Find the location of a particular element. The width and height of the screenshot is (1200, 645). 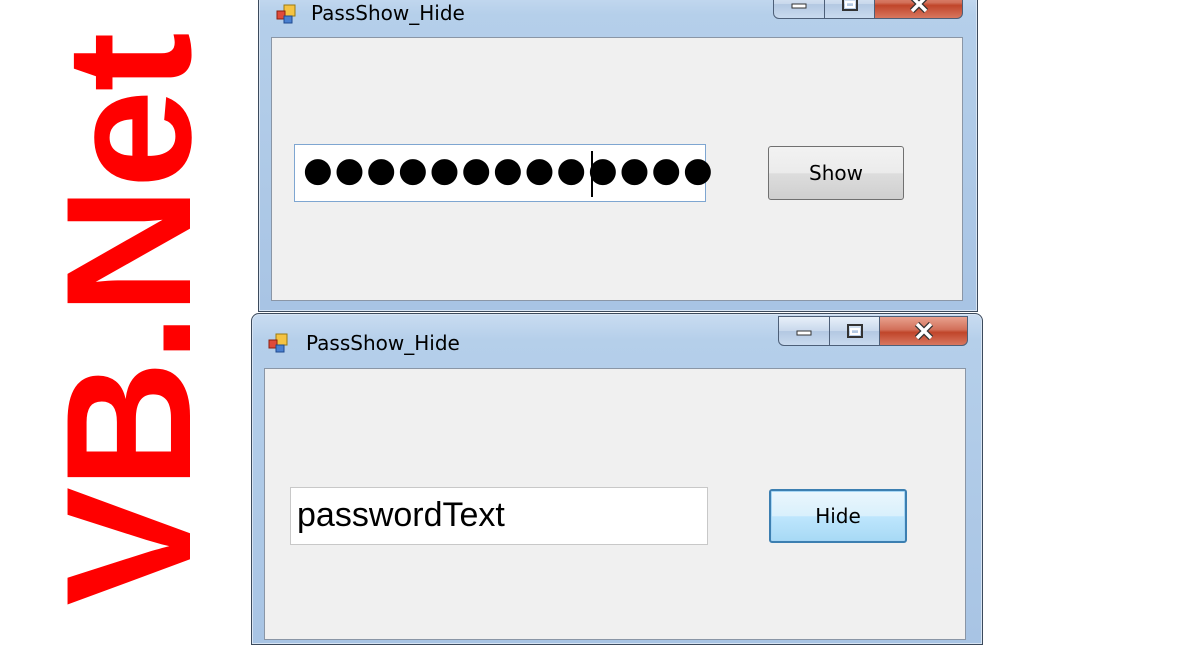

masked-password-text: ●●●●●●●●●●●●● is located at coordinates (509, 170).